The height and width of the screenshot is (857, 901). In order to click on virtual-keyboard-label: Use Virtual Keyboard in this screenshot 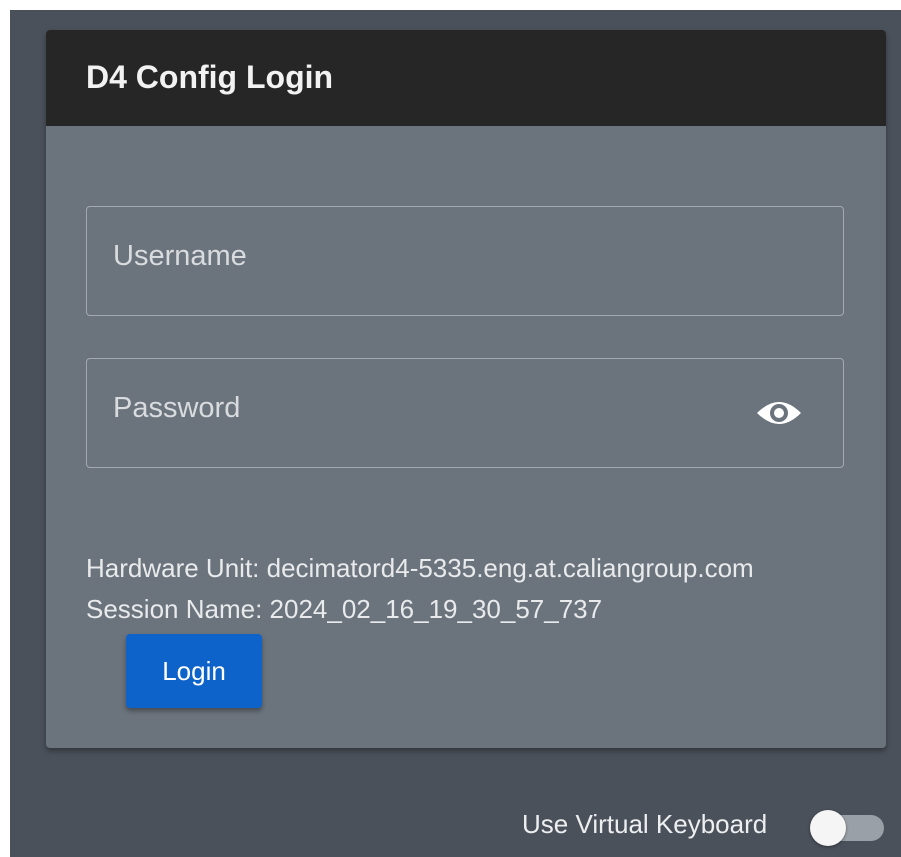, I will do `click(645, 824)`.